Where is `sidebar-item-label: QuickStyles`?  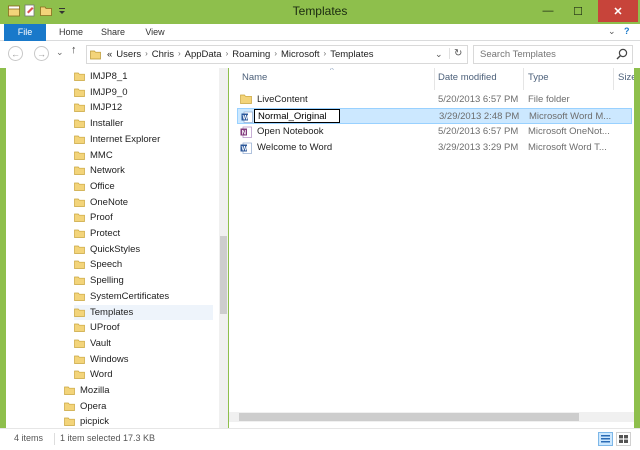 sidebar-item-label: QuickStyles is located at coordinates (115, 249).